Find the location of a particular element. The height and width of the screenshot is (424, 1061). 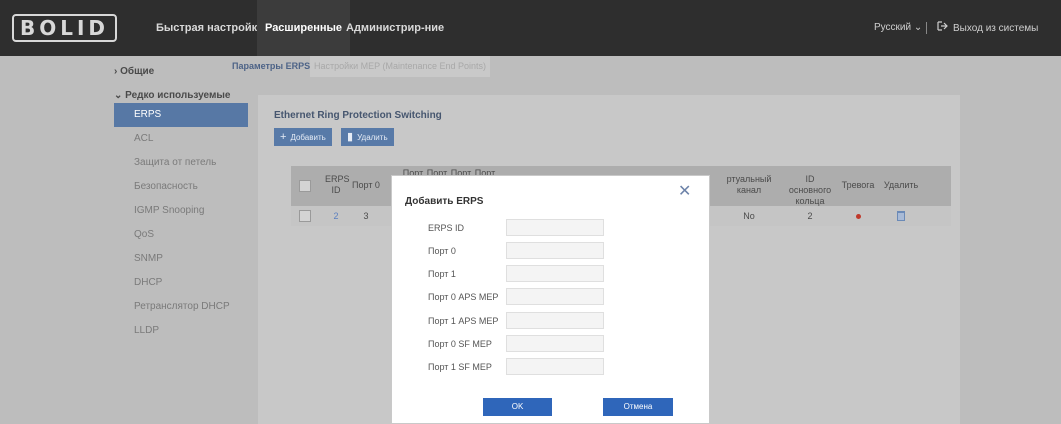

delete-button: ▮ Удалить is located at coordinates (367, 137).